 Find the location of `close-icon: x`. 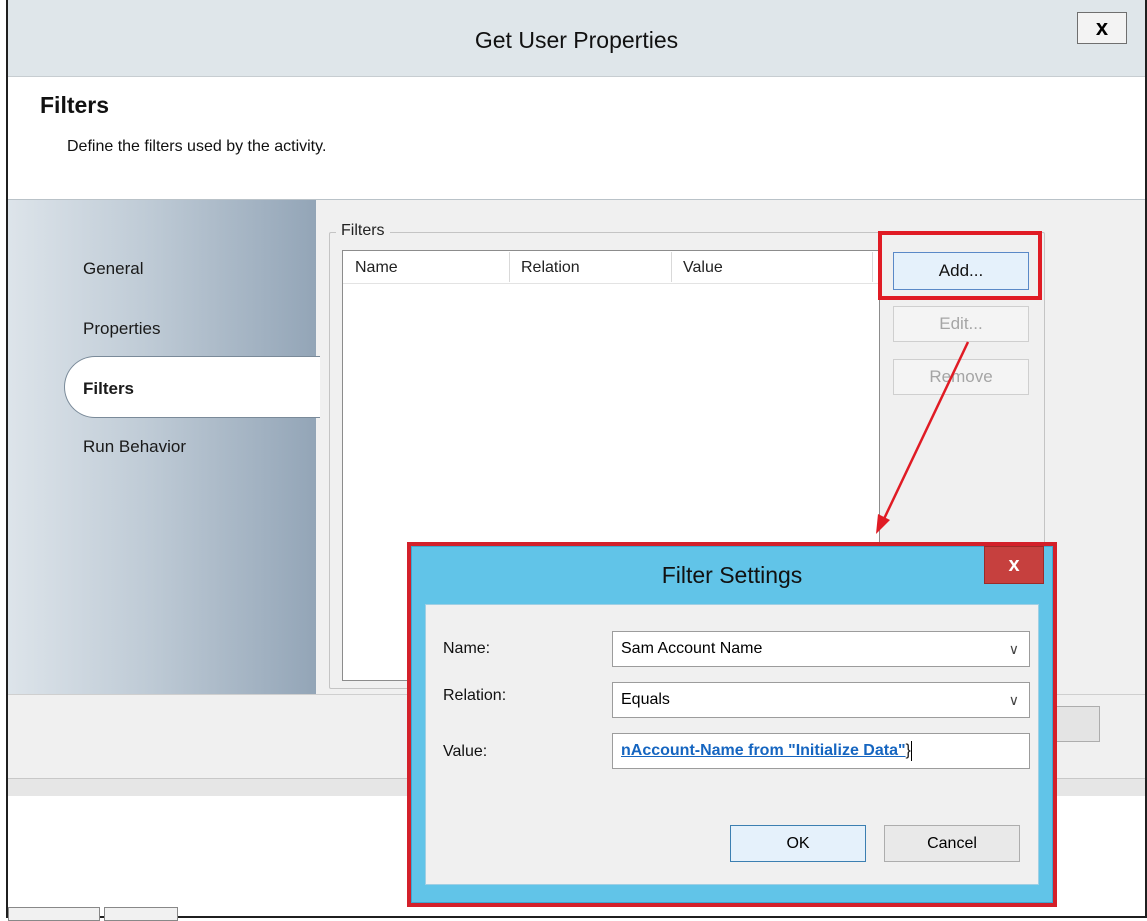

close-icon: x is located at coordinates (1014, 565).